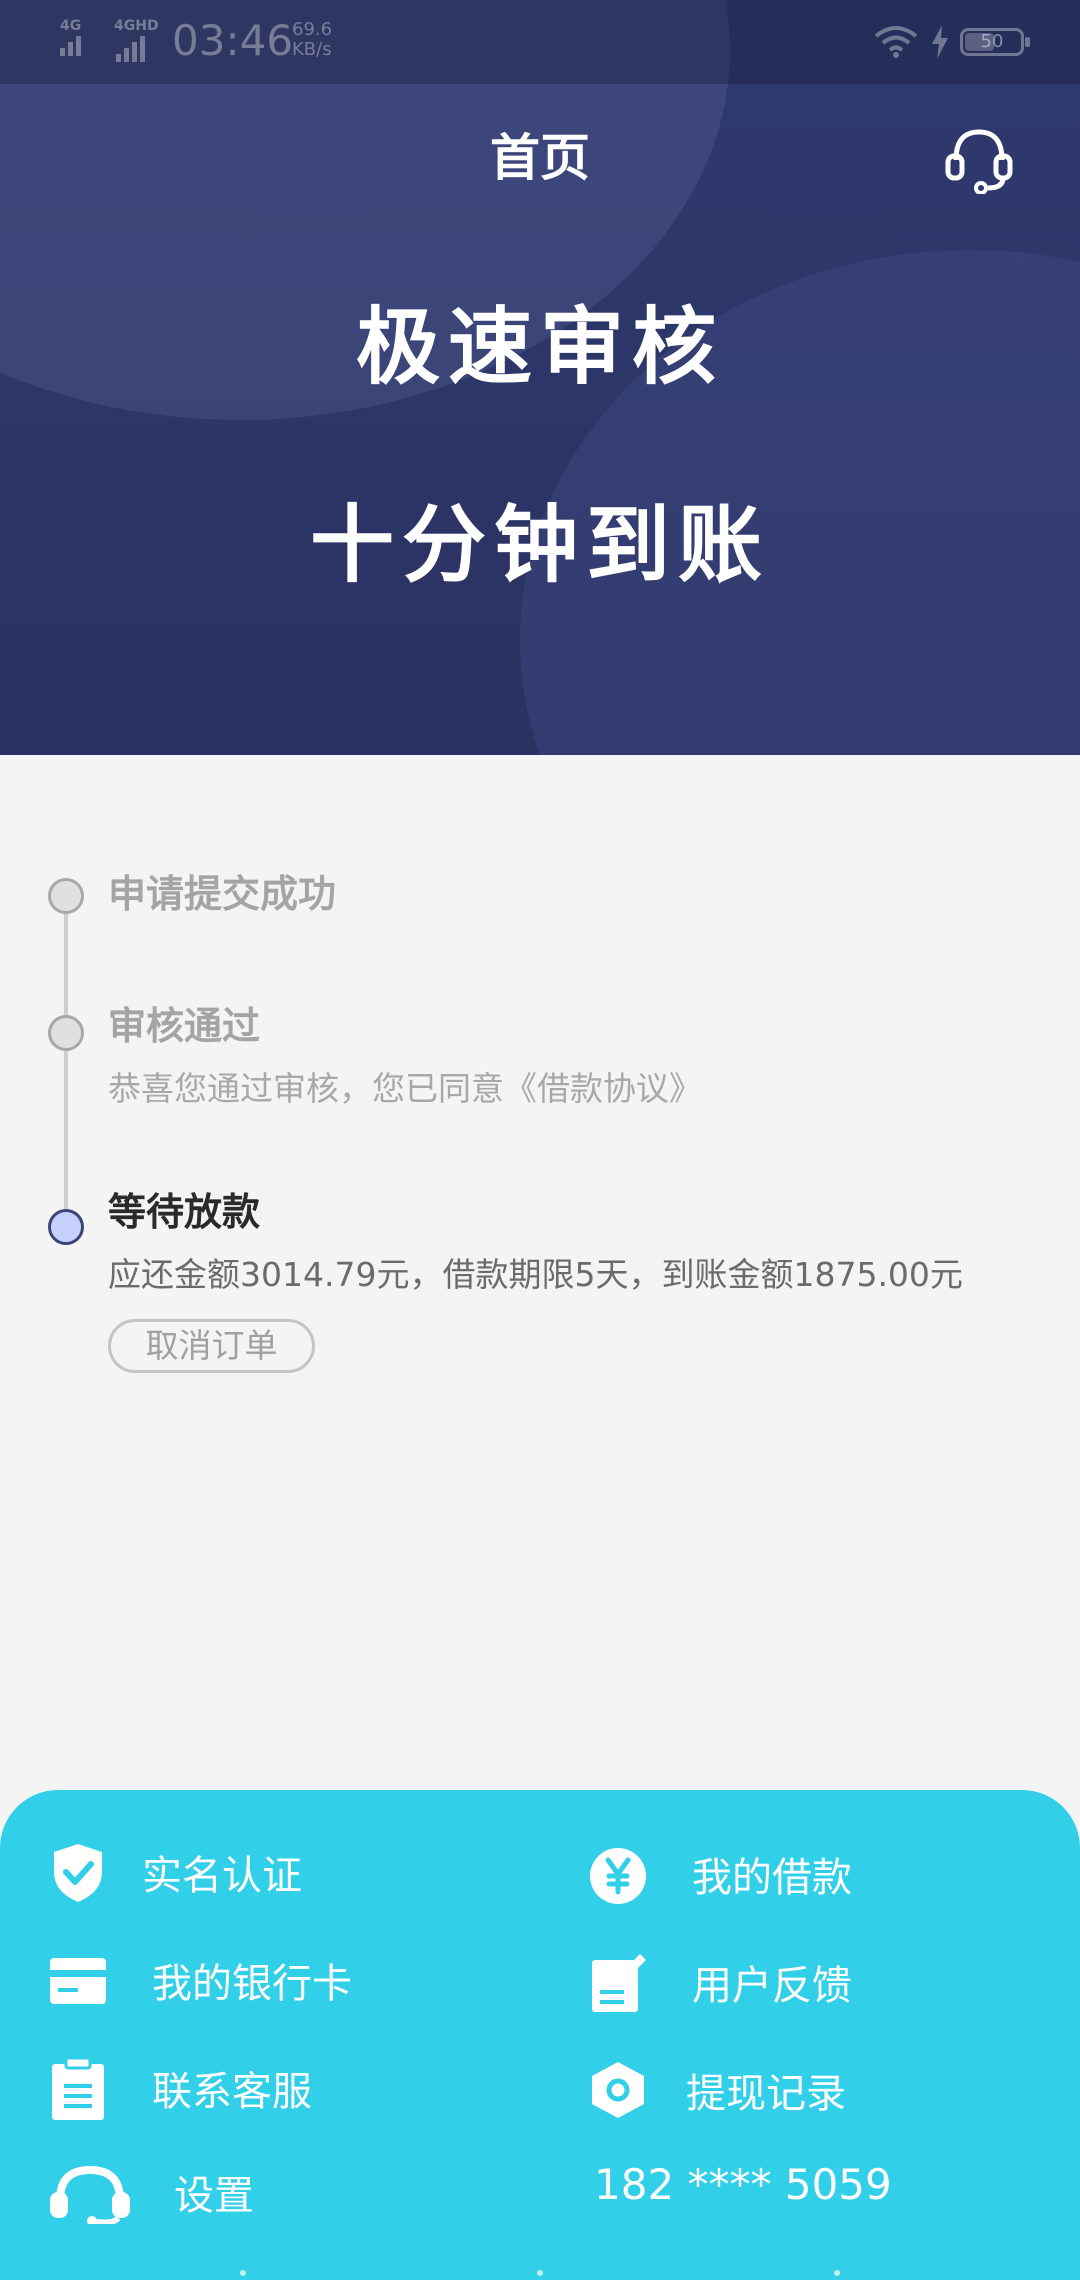  I want to click on cancel-order-button: 取消订单, so click(211, 1346).